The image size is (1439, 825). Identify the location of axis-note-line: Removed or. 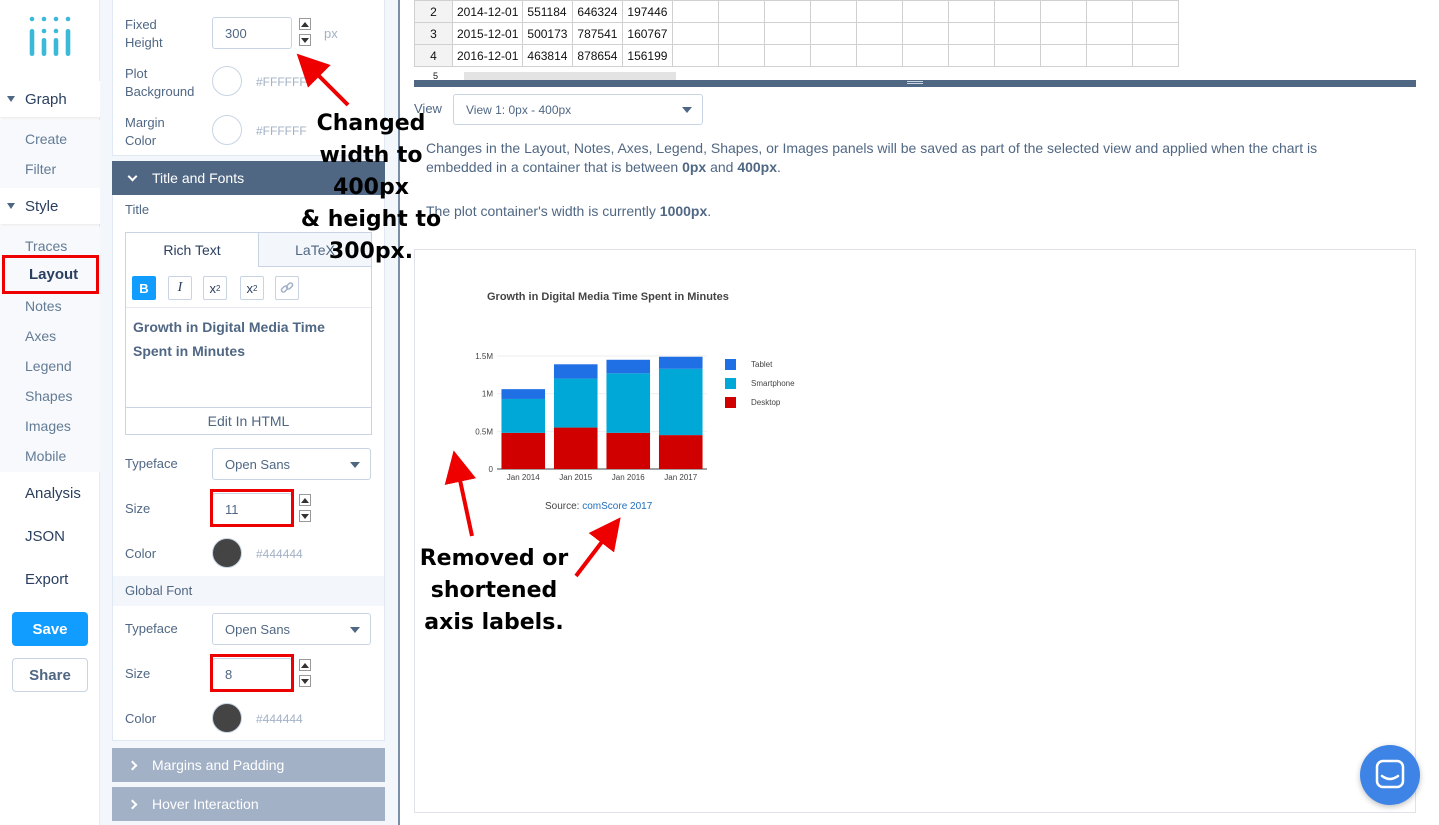
(494, 558).